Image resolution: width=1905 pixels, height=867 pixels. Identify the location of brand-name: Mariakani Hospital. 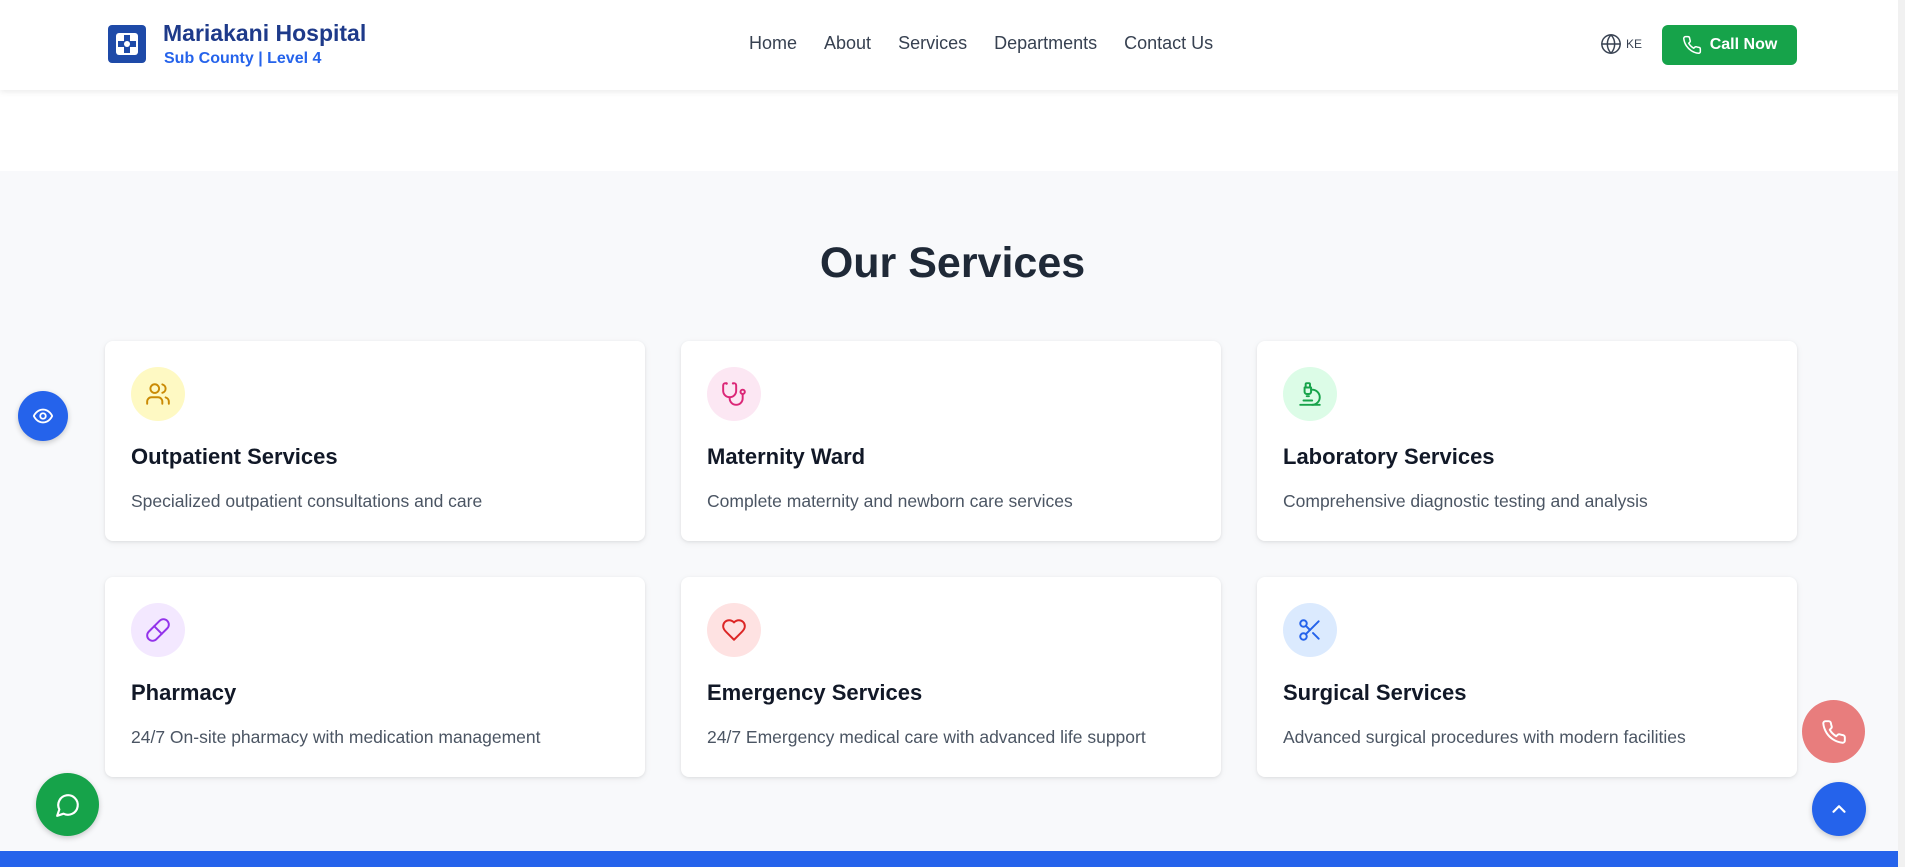
(264, 33).